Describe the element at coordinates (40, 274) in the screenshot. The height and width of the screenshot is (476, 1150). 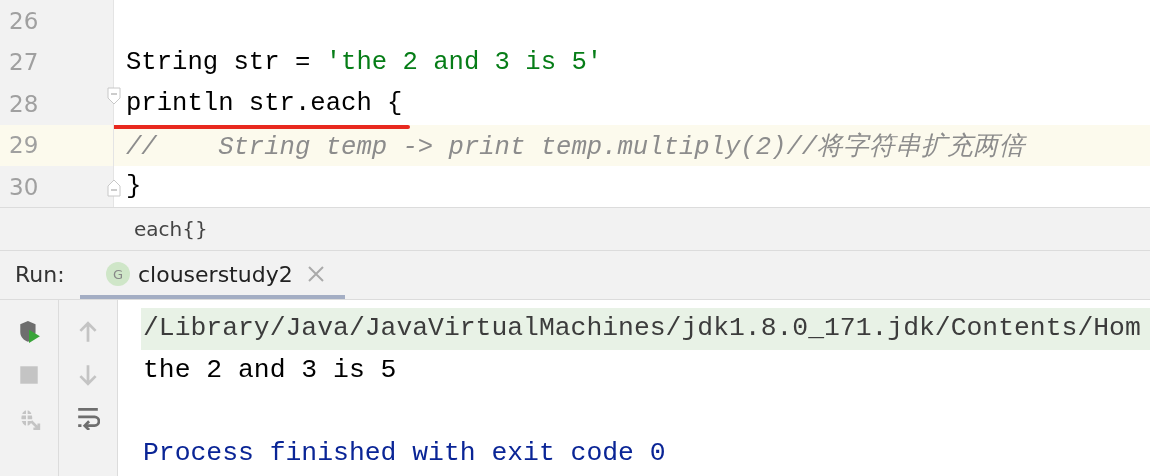
I see `panel-label: Run:` at that location.